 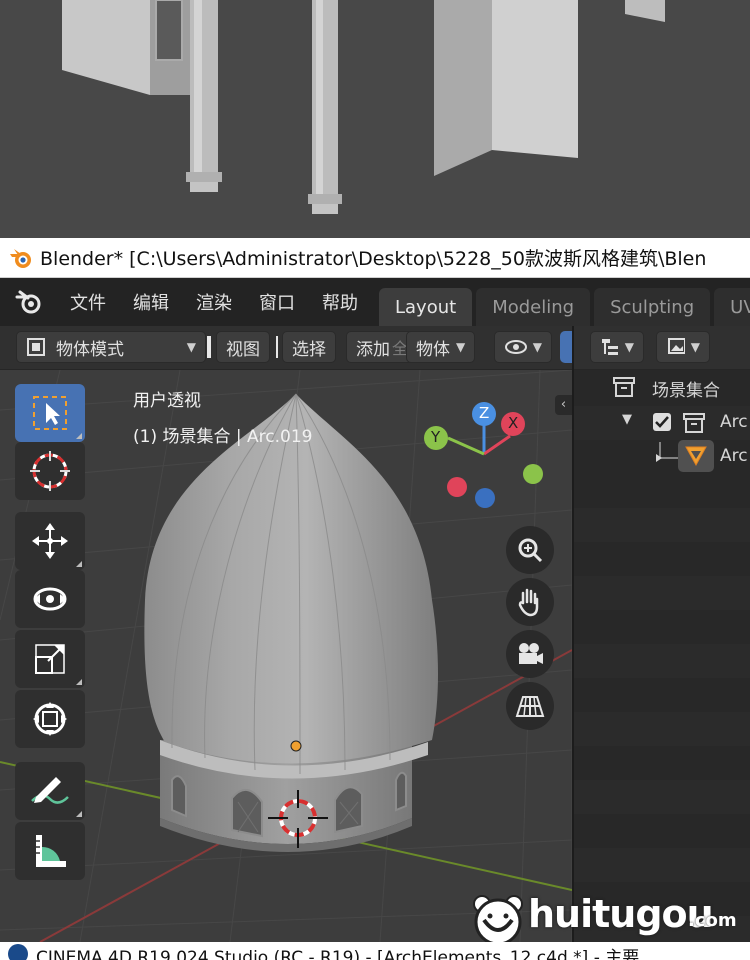 I want to click on outliner-panel: 场景集合 ▼ Arc Arc, so click(x=662, y=656).